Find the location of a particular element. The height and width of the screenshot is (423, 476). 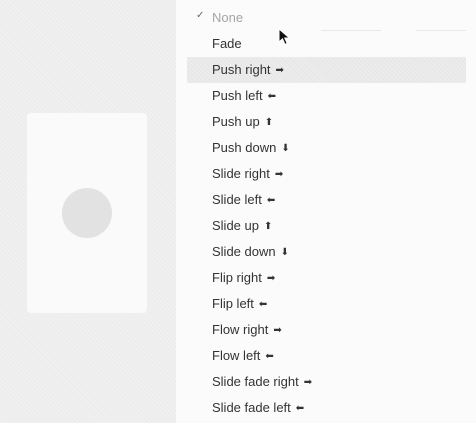

menu-item-push-right: Push right ➡ is located at coordinates (326, 70).